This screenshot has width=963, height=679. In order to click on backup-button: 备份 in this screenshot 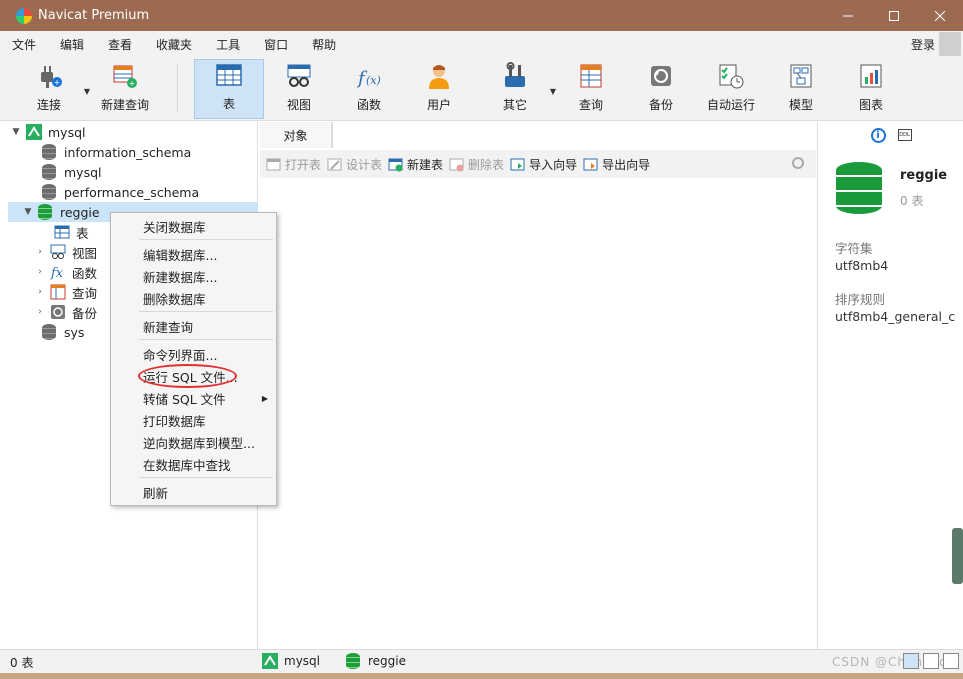, I will do `click(661, 89)`.